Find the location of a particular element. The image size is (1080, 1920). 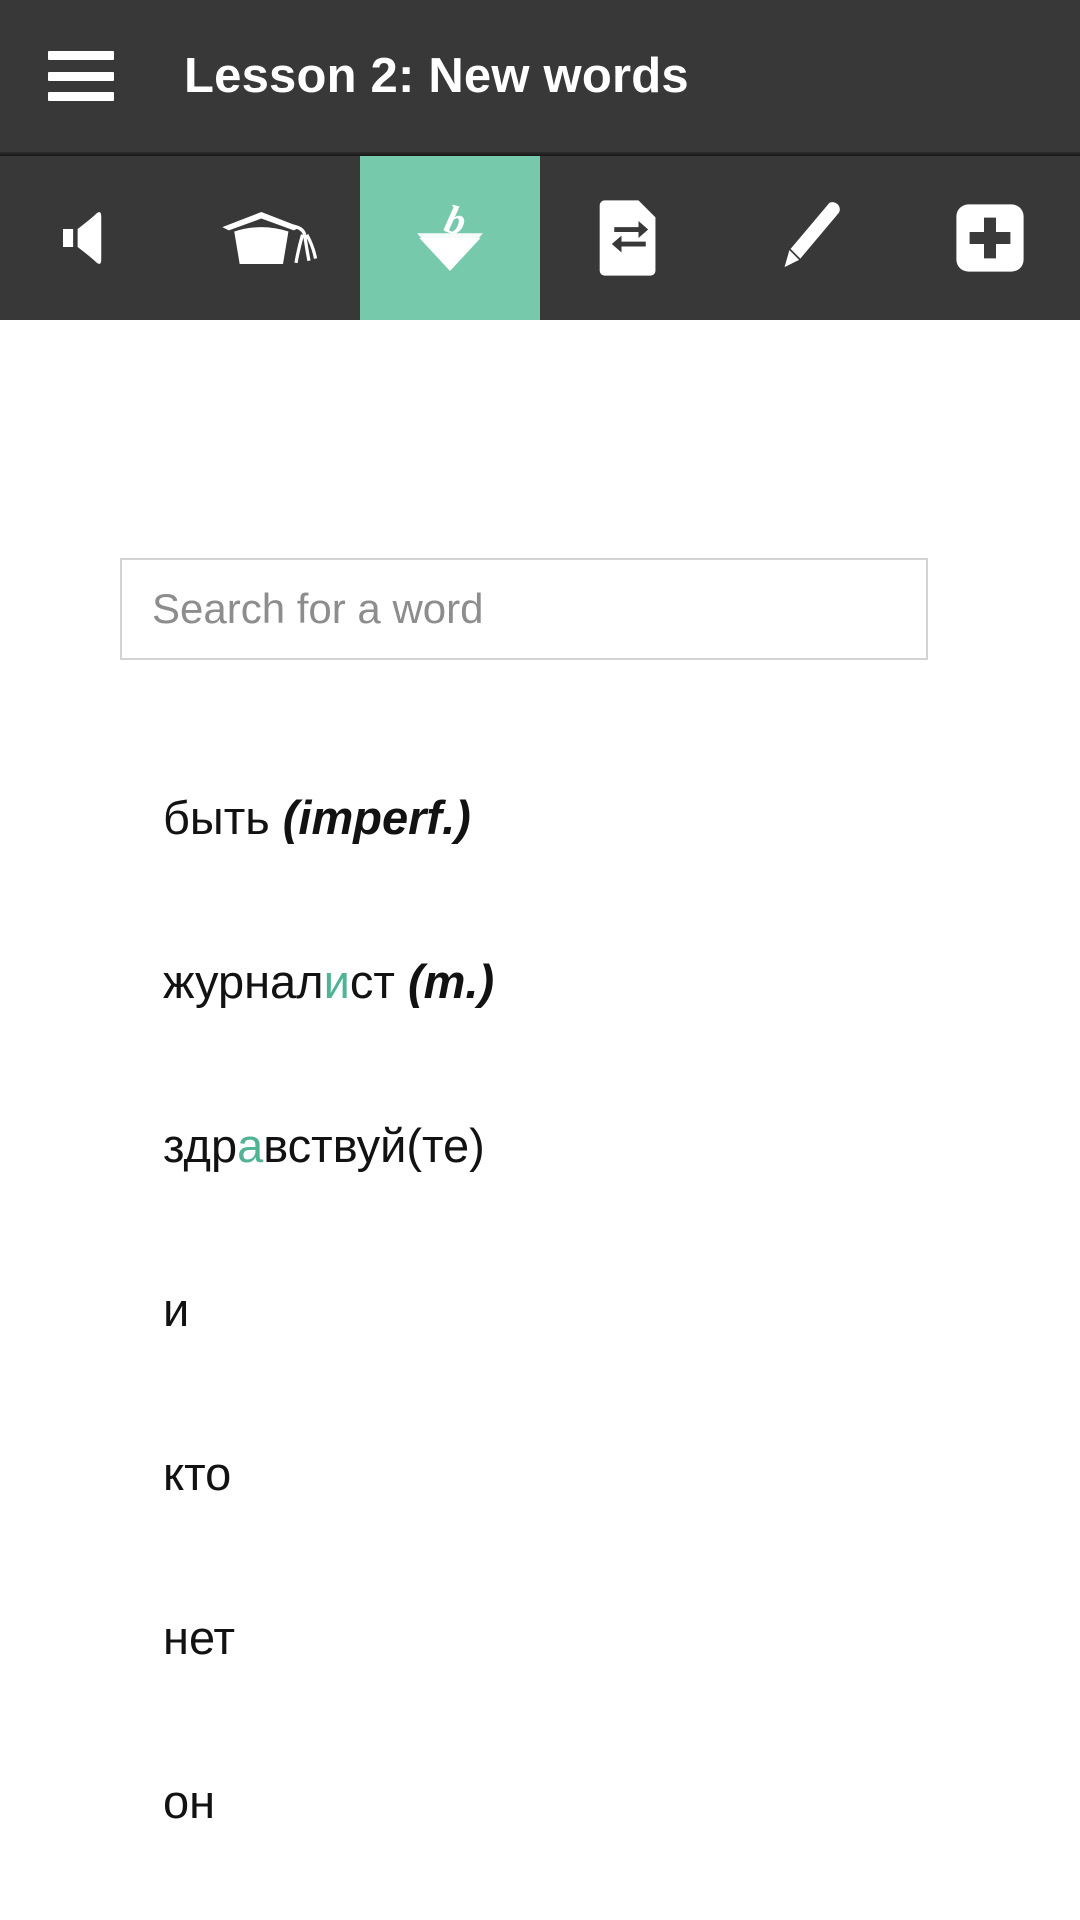

tab-exercises is located at coordinates (810, 238).